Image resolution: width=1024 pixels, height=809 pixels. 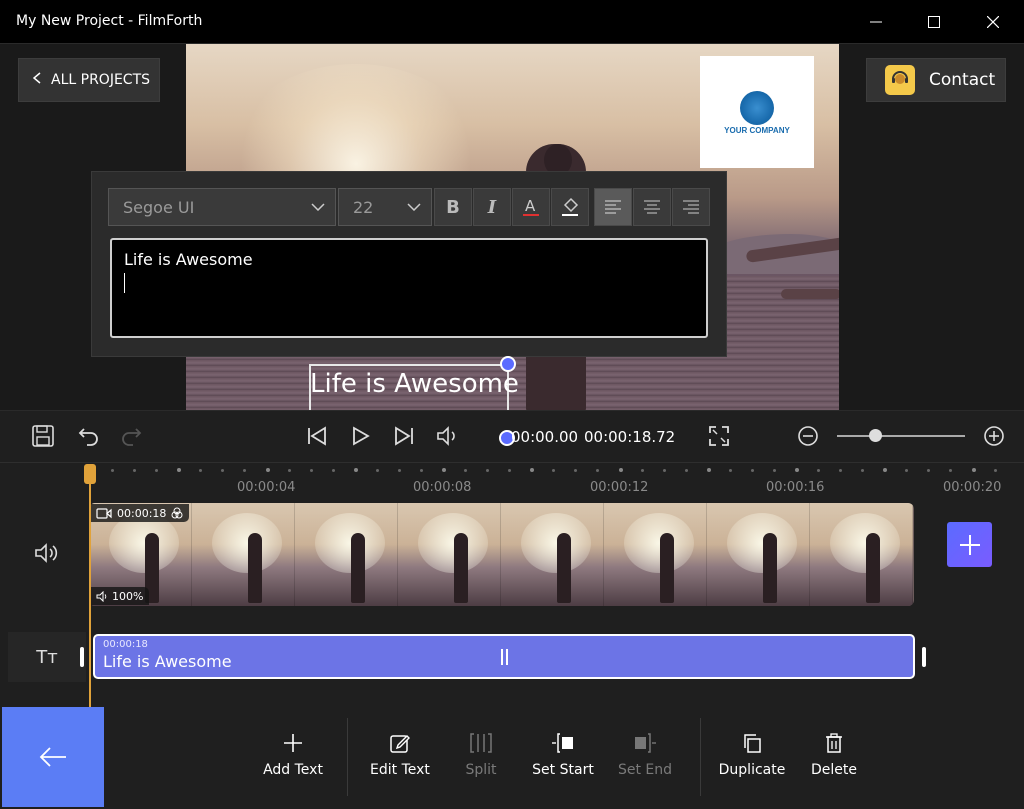 I want to click on zoom-slider-thumb, so click(x=875, y=435).